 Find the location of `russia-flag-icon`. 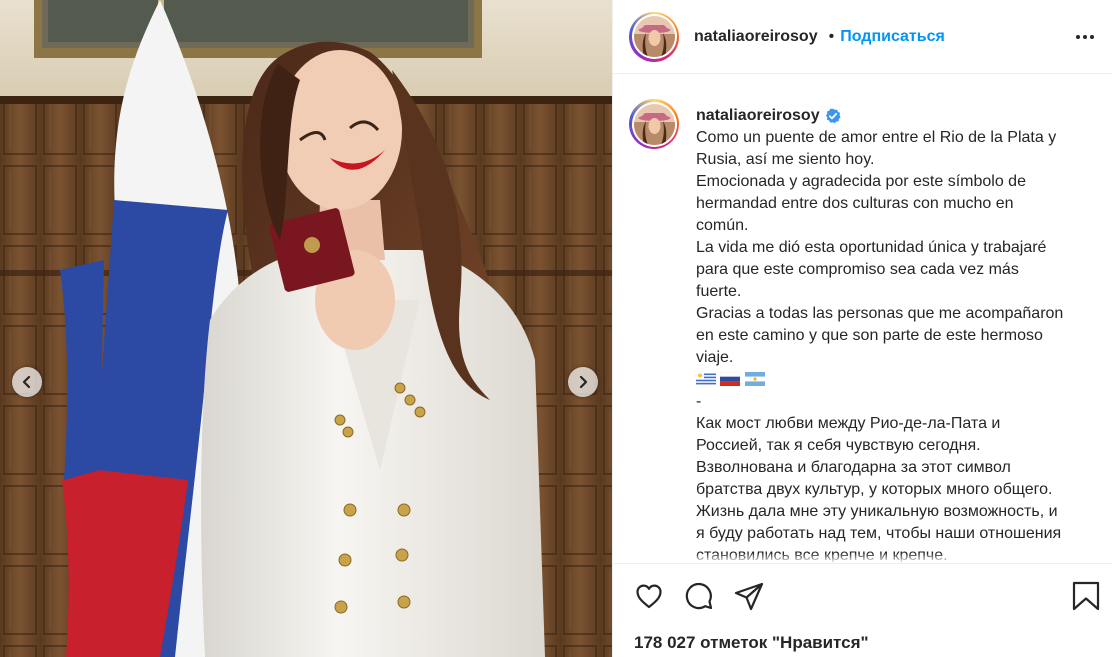

russia-flag-icon is located at coordinates (730, 378).